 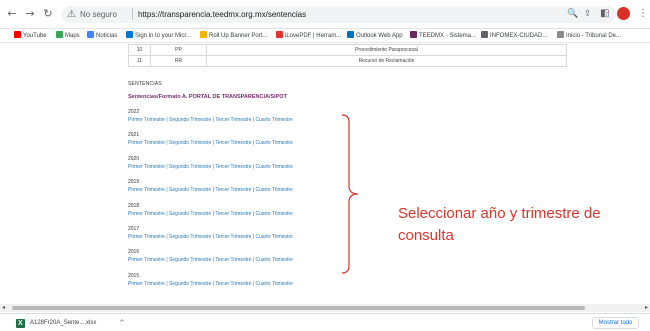 I want to click on menu-icon: ⋮, so click(x=643, y=14).